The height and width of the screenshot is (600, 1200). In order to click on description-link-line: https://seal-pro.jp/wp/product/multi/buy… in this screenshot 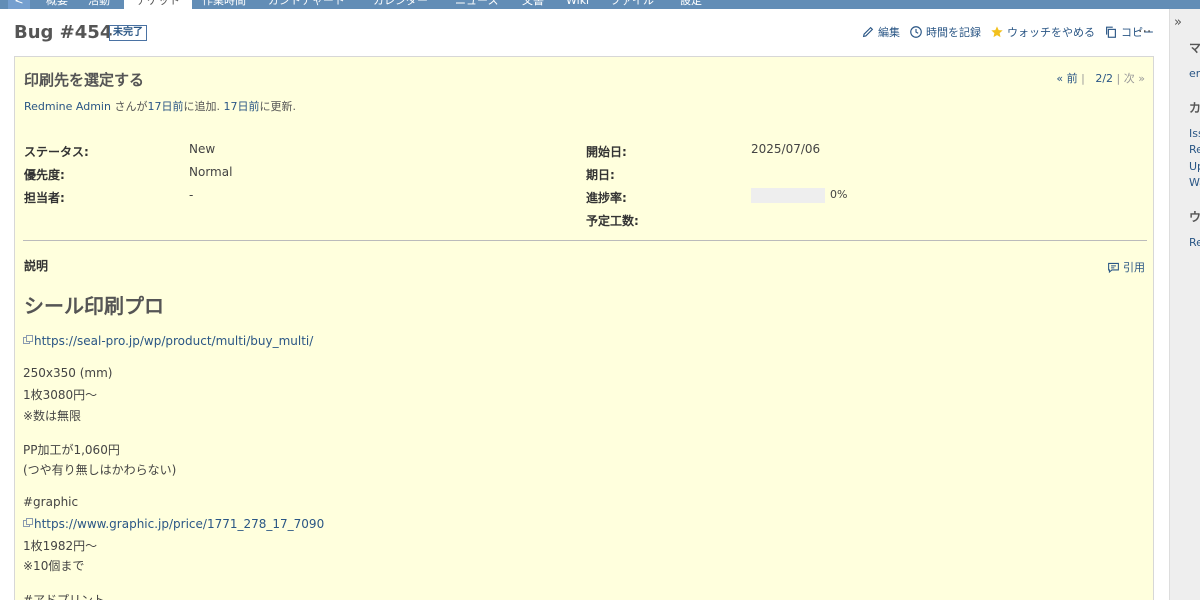, I will do `click(168, 340)`.